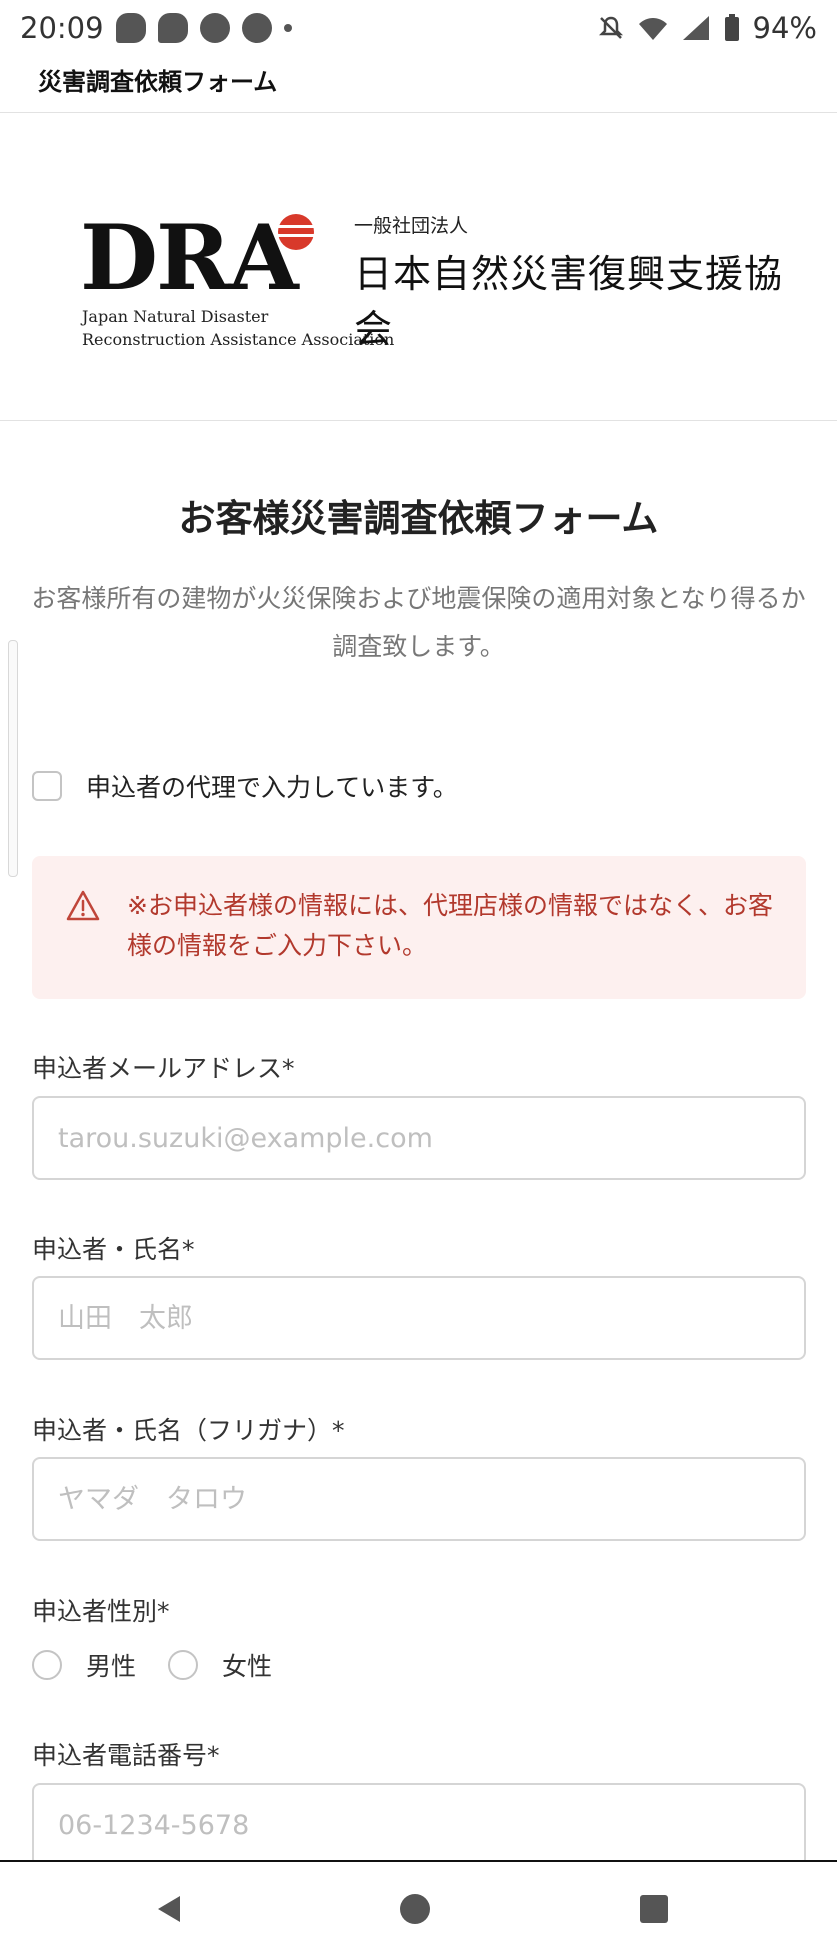 The height and width of the screenshot is (1955, 837). What do you see at coordinates (287, 28) in the screenshot?
I see `dot-icon` at bounding box center [287, 28].